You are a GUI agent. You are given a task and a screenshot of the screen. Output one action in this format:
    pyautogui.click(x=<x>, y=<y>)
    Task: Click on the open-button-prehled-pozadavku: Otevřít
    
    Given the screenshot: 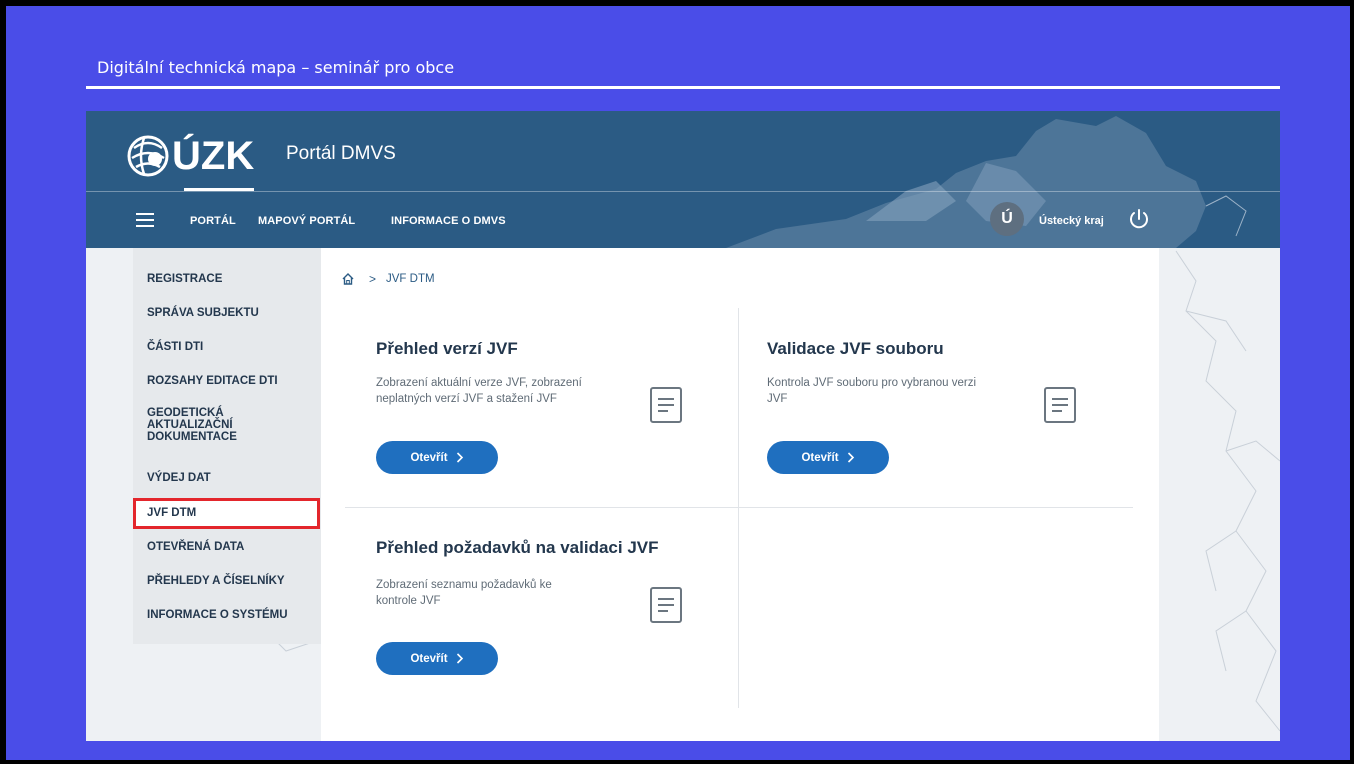 What is the action you would take?
    pyautogui.click(x=437, y=658)
    